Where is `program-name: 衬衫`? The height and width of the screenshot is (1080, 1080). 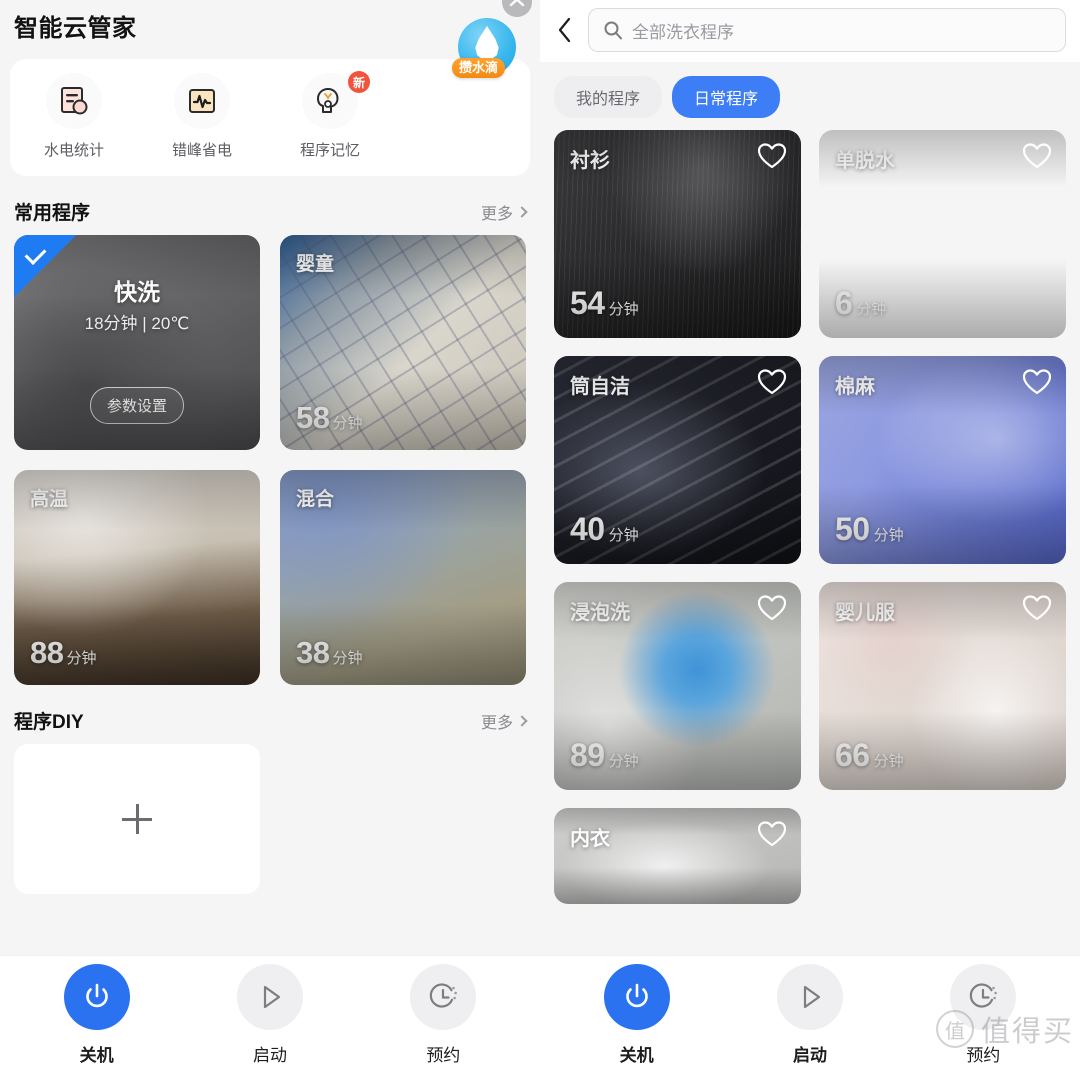 program-name: 衬衫 is located at coordinates (590, 161).